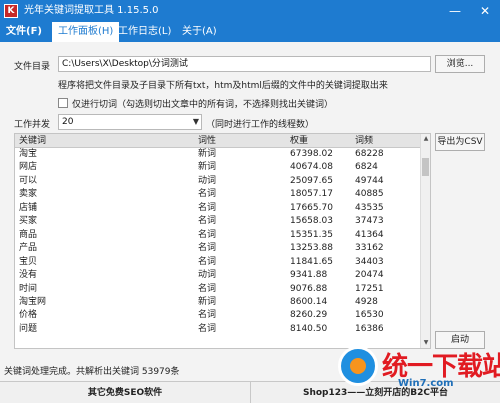  I want to click on cell-keyword: 网店, so click(28, 167).